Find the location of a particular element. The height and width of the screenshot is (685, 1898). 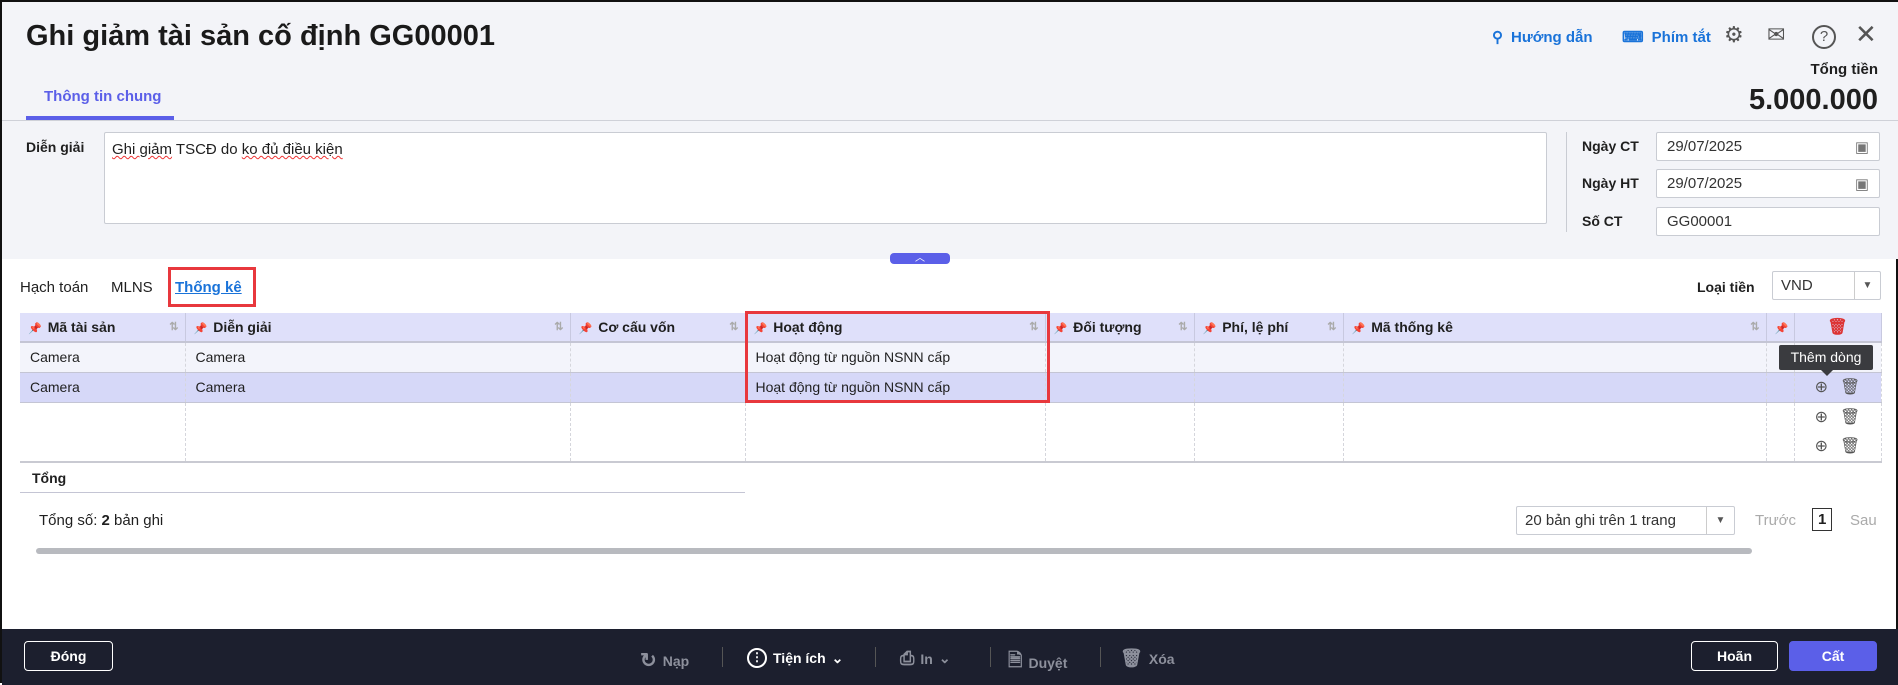

prev-page-button: Trước is located at coordinates (1775, 520).